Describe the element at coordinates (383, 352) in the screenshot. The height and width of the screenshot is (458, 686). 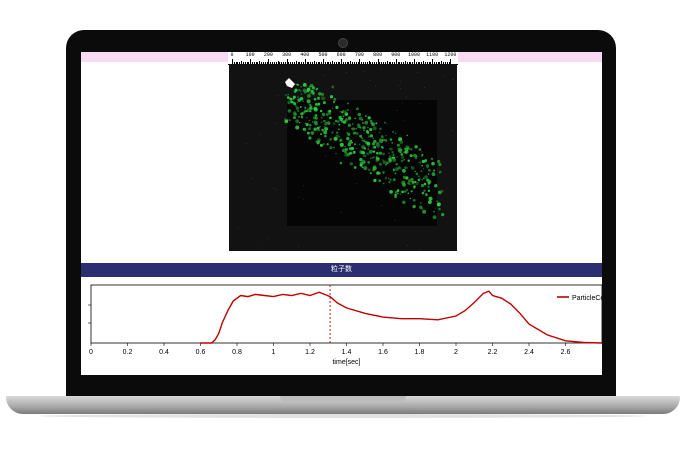
I see `x-tick-label: 1.6` at that location.